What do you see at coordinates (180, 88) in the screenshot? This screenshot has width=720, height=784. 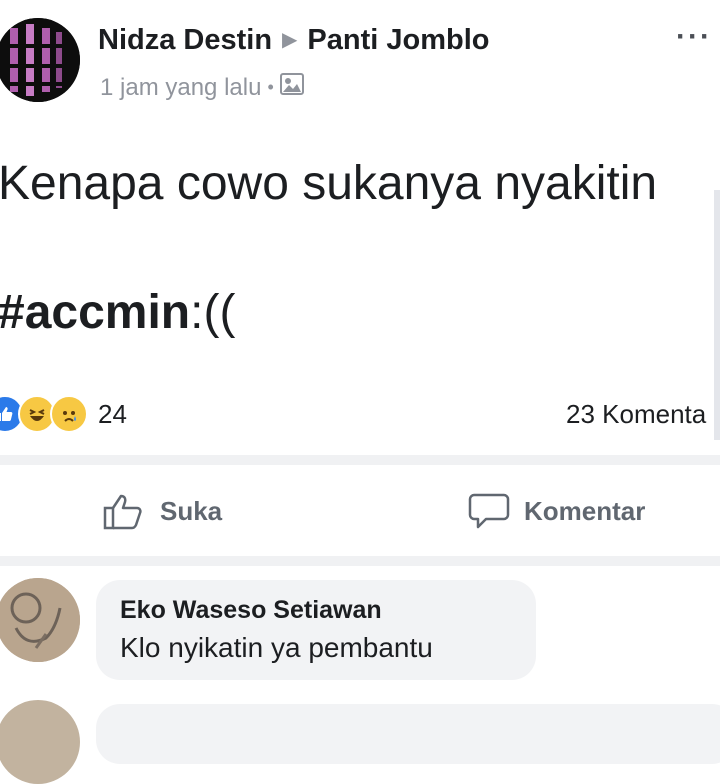 I see `post-time: 1 jam yang lalu` at bounding box center [180, 88].